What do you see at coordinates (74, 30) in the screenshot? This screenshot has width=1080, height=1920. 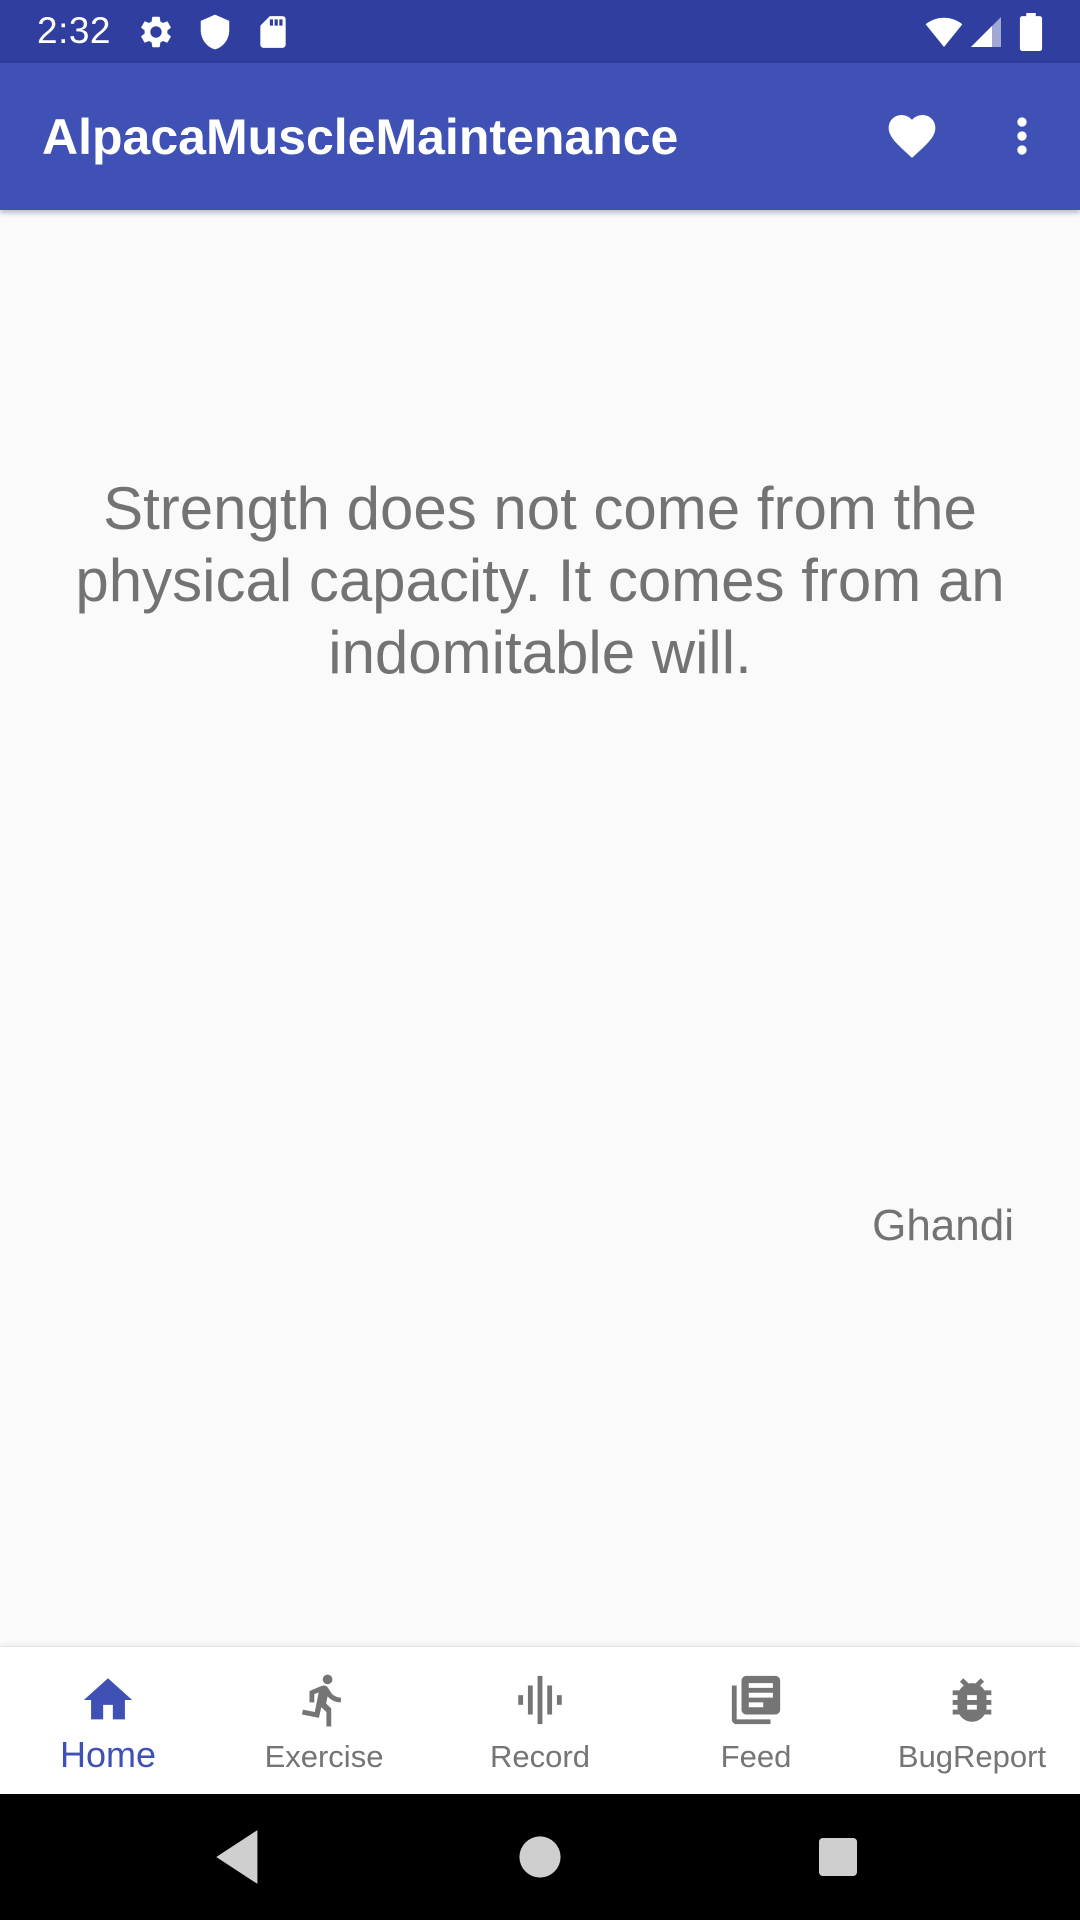 I see `status-time: 2:32` at bounding box center [74, 30].